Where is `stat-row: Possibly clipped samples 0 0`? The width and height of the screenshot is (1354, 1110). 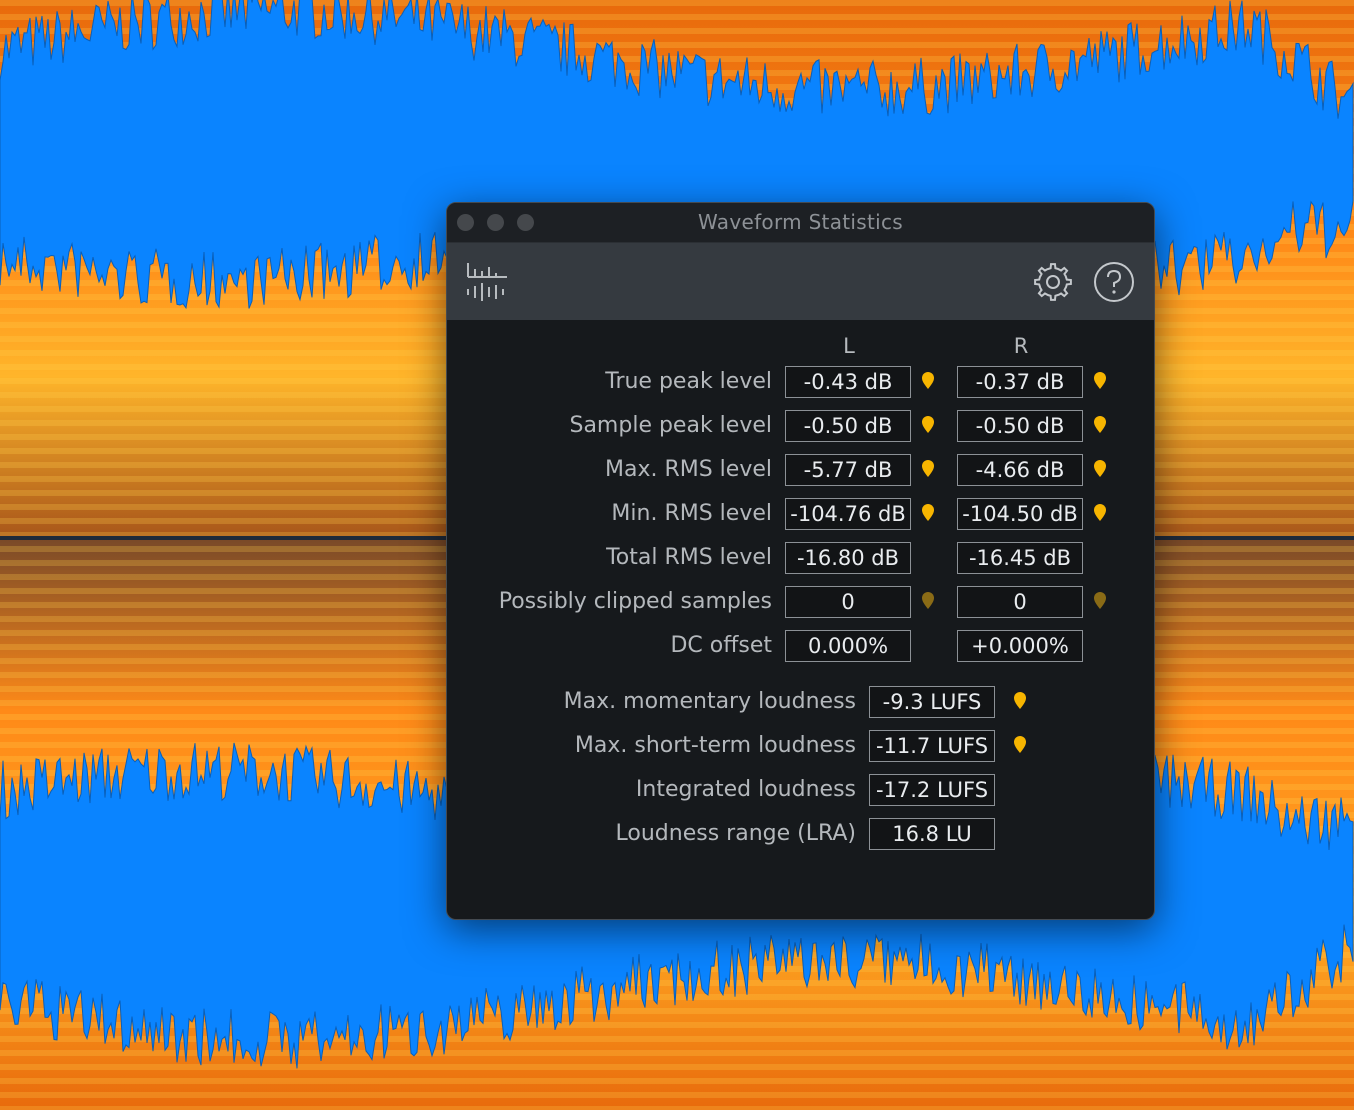
stat-row: Possibly clipped samples 0 0 is located at coordinates (800, 602).